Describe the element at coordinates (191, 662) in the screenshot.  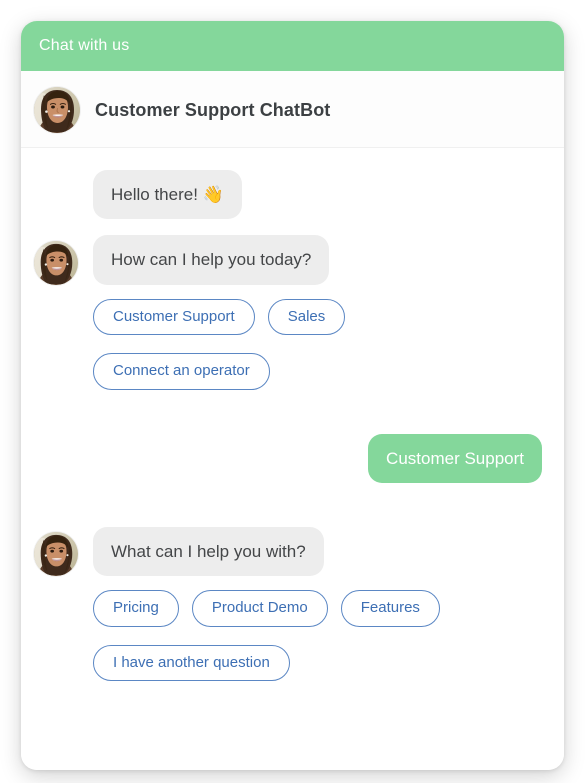
I see `quick-reply-i-have-another-question: I have another question` at that location.